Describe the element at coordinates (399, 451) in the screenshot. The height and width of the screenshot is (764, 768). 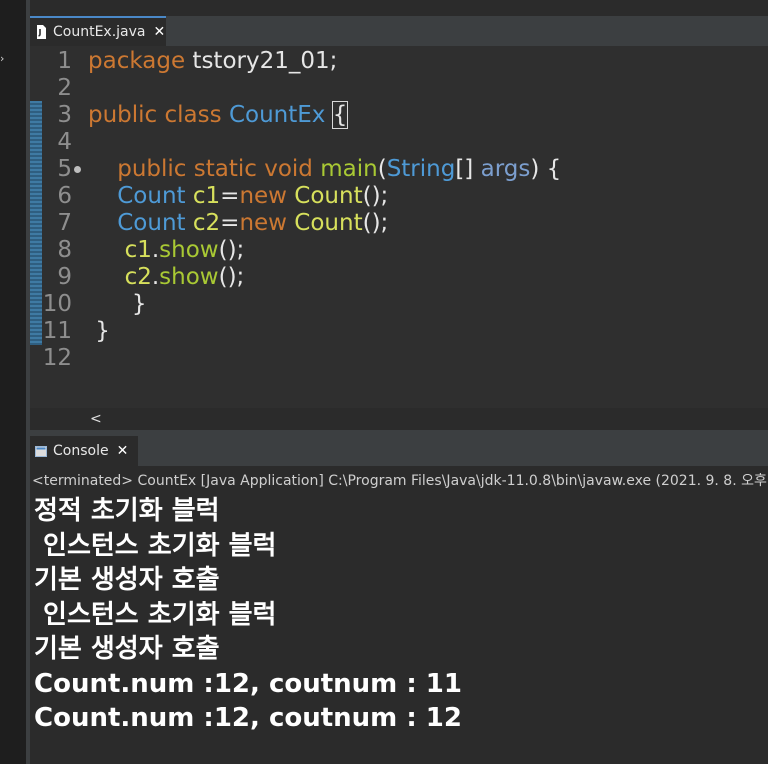
I see `console-tab-bar: Console ✕` at that location.